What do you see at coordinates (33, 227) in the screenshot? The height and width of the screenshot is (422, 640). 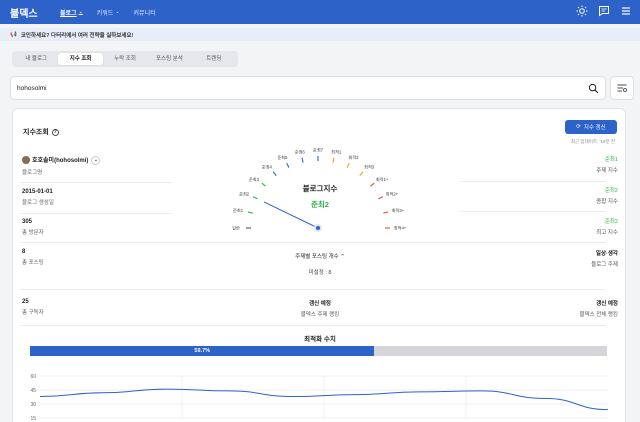 I see `visitors-row: 305 총 방문자` at bounding box center [33, 227].